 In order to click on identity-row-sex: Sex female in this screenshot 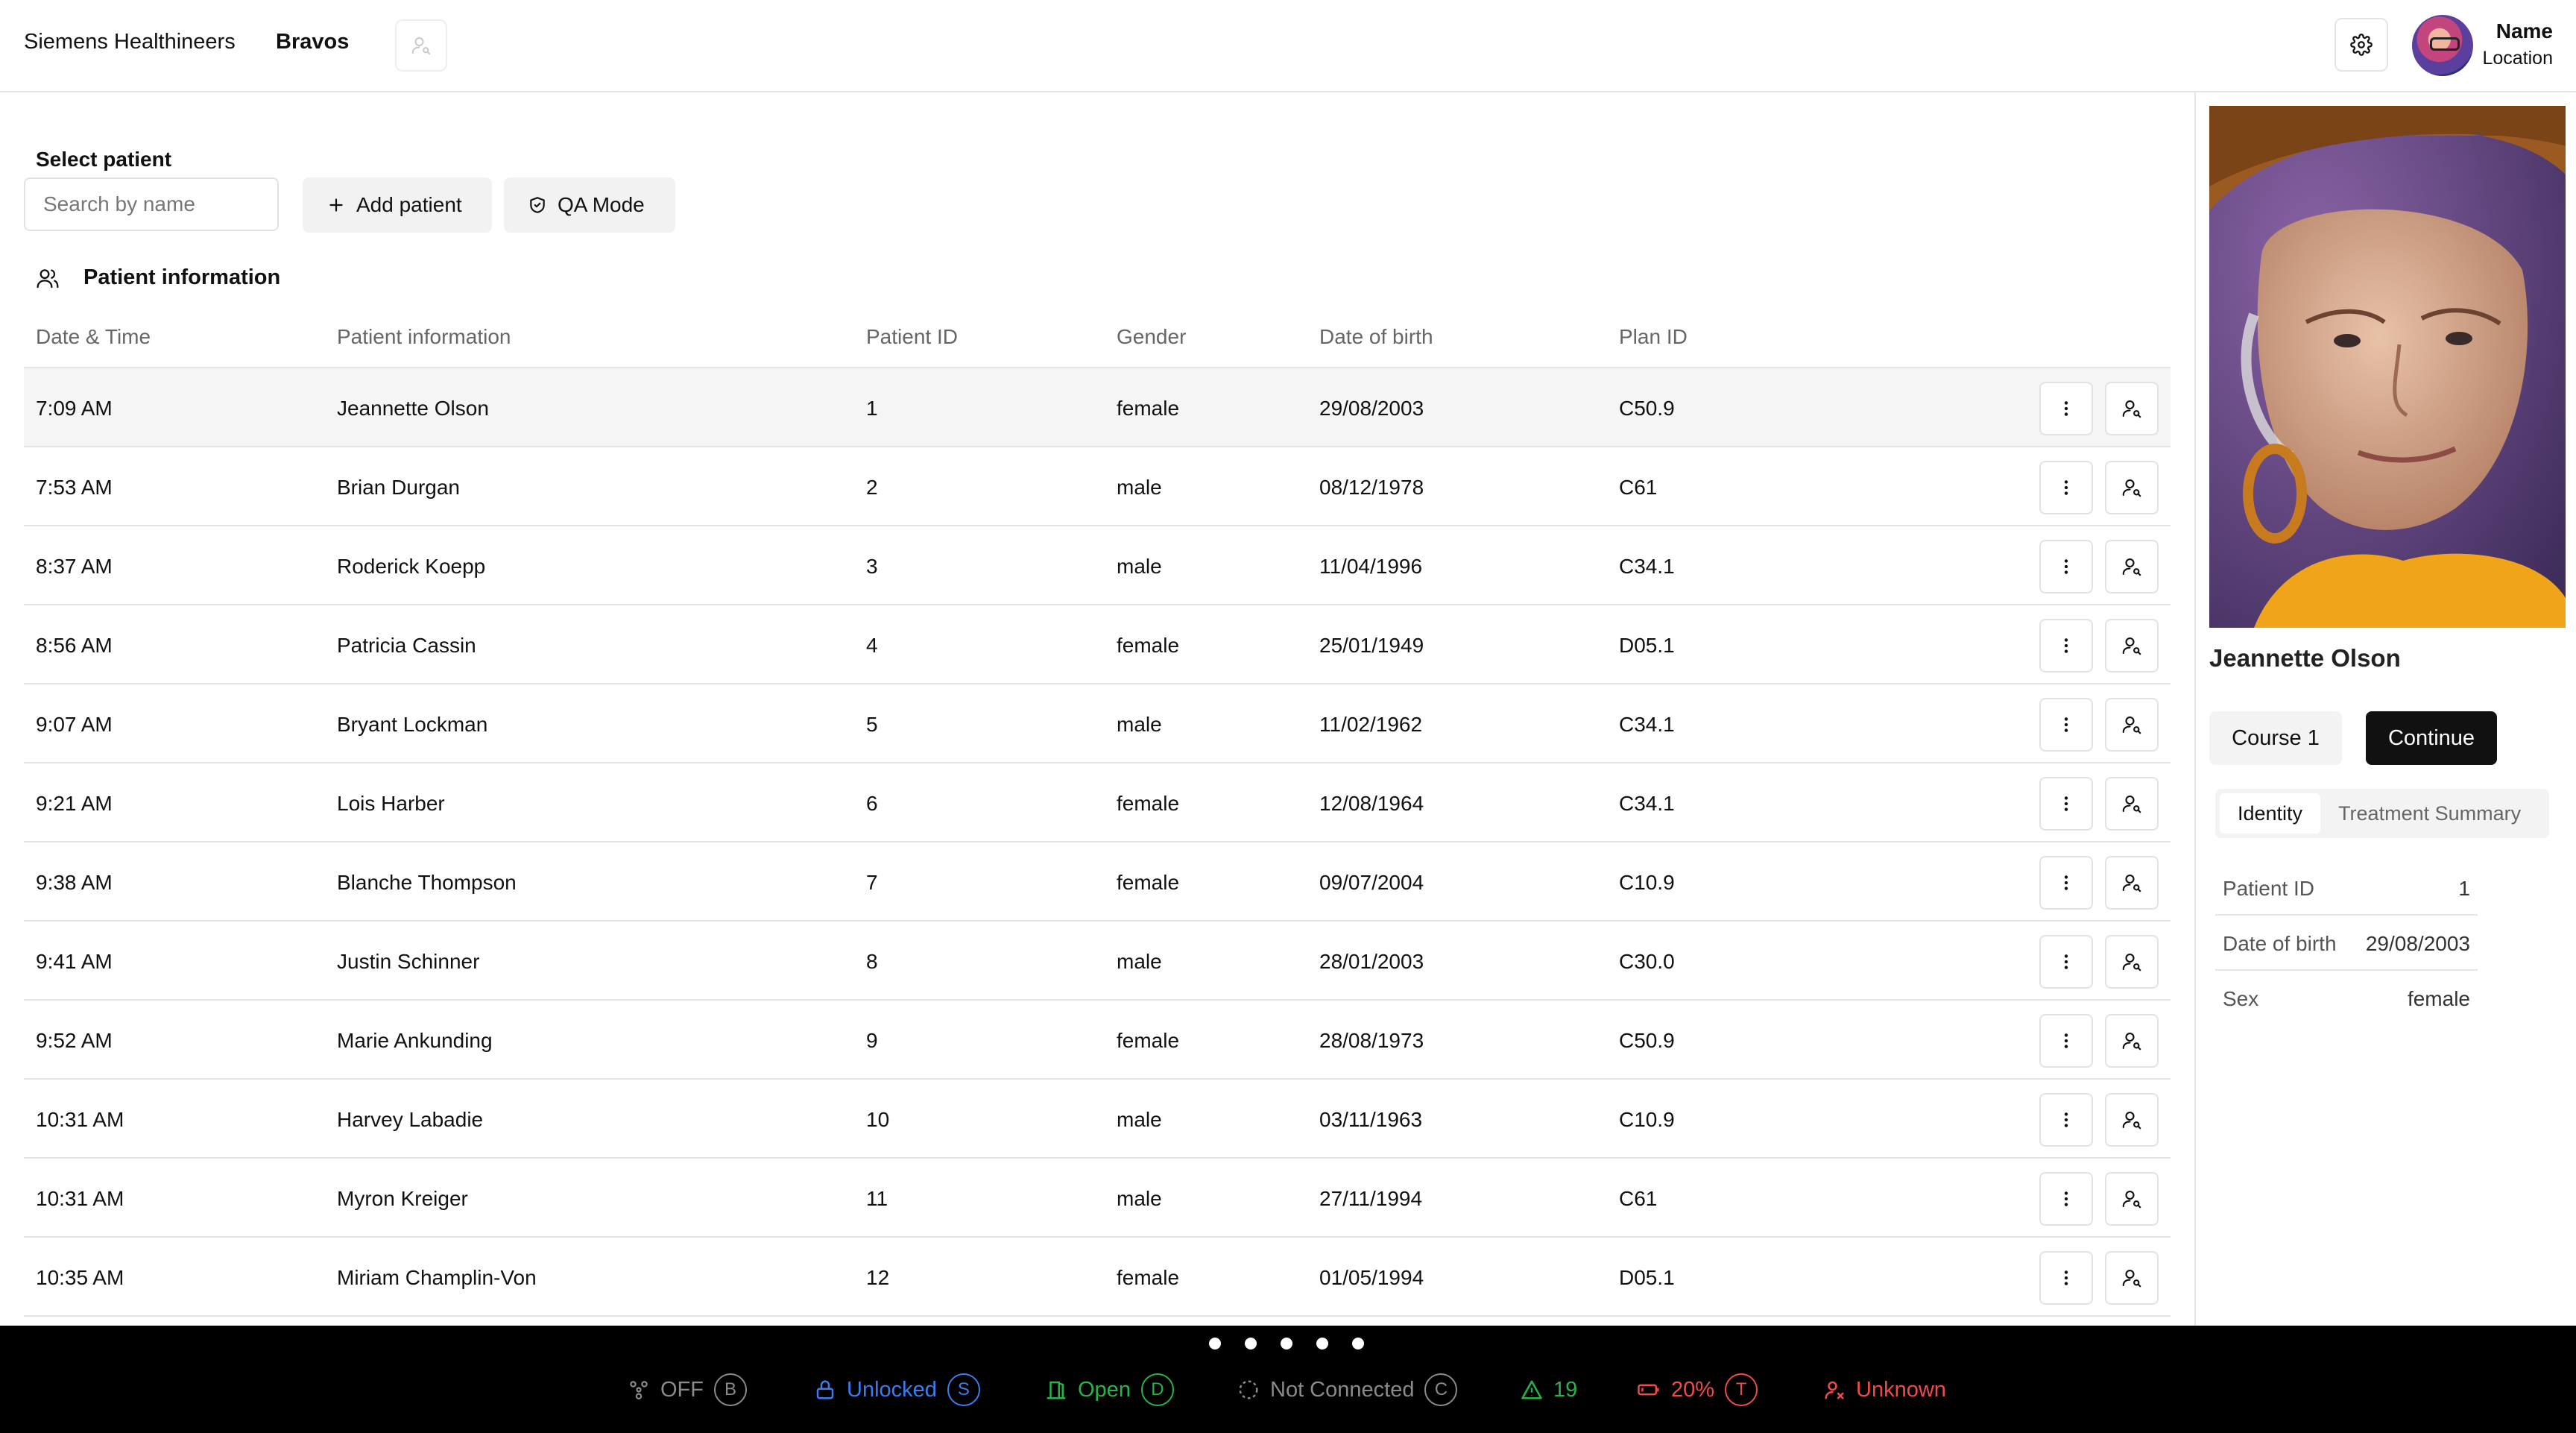, I will do `click(2346, 999)`.